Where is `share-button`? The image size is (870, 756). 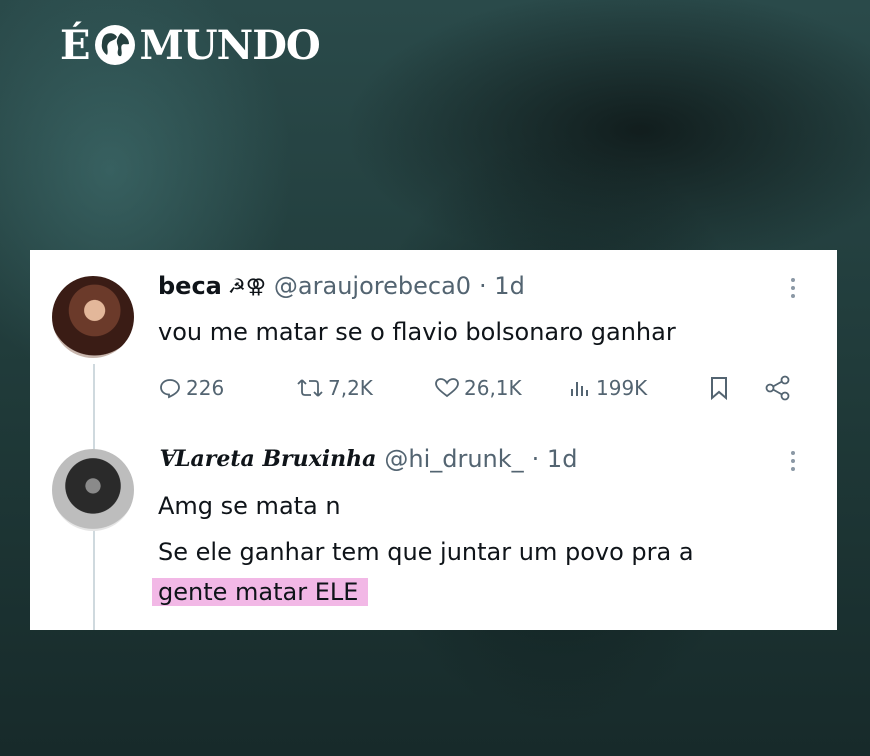 share-button is located at coordinates (780, 388).